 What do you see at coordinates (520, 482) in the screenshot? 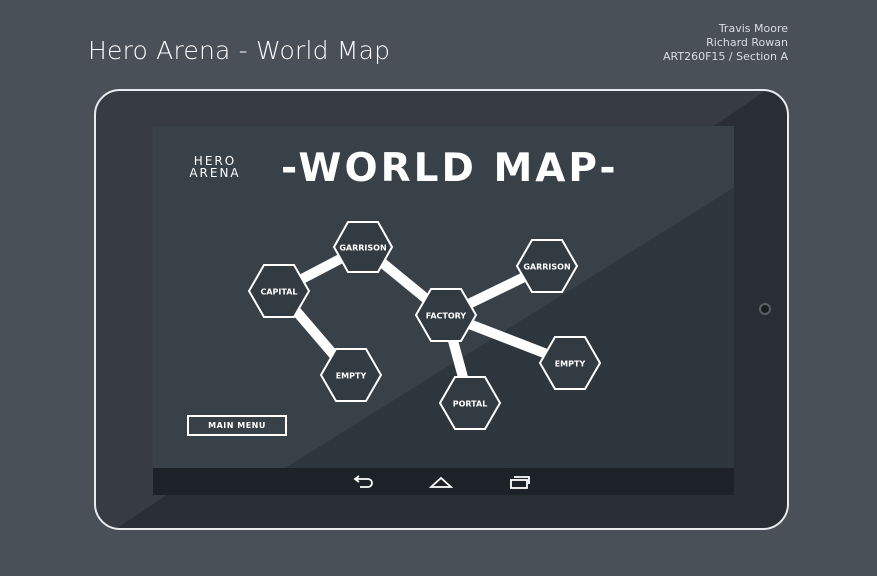
I see `recent-apps-icon` at bounding box center [520, 482].